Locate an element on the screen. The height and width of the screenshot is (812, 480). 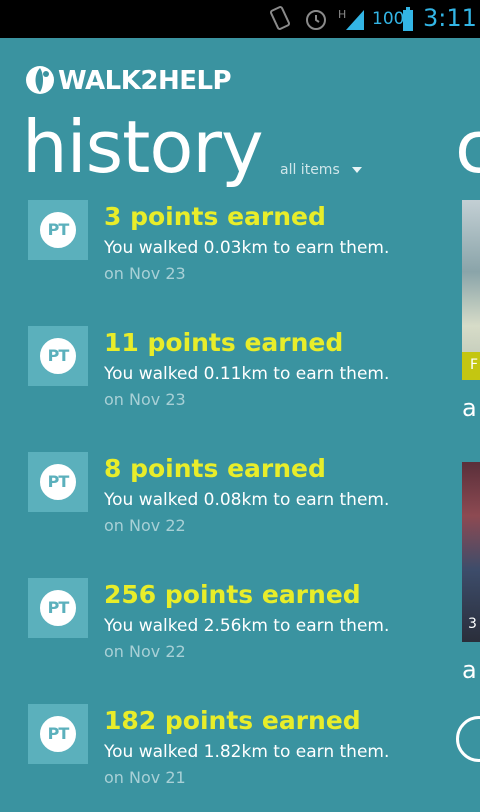
walk-description: You walked 0.08km to earn them. is located at coordinates (247, 500).